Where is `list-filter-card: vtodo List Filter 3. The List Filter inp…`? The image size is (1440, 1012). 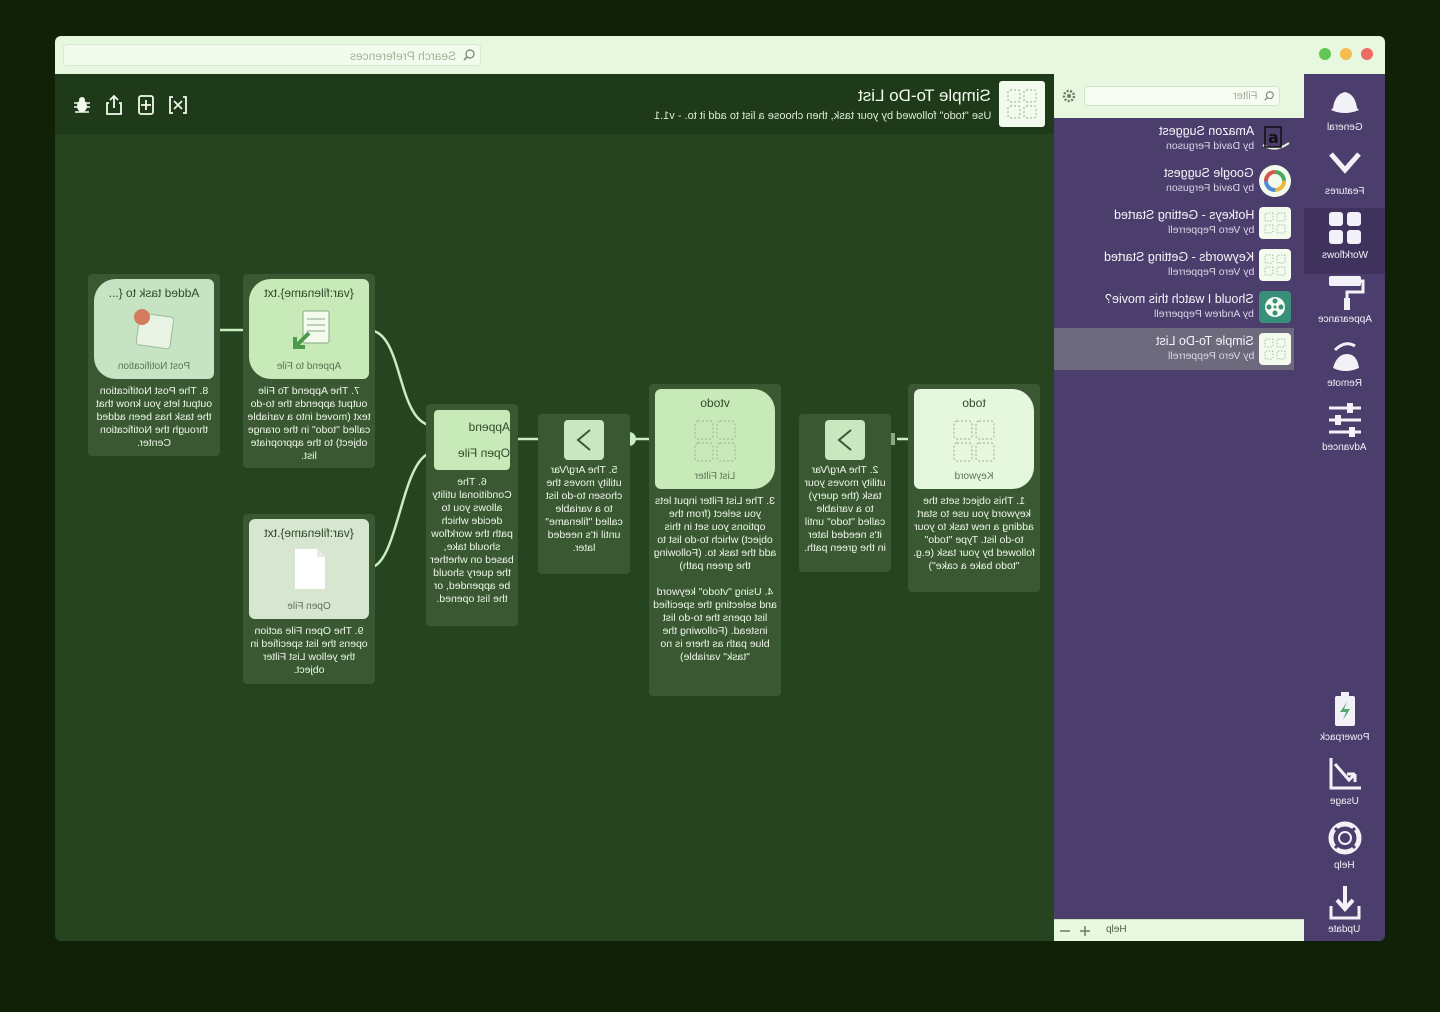 list-filter-card: vtodo List Filter 3. The List Filter inp… is located at coordinates (715, 540).